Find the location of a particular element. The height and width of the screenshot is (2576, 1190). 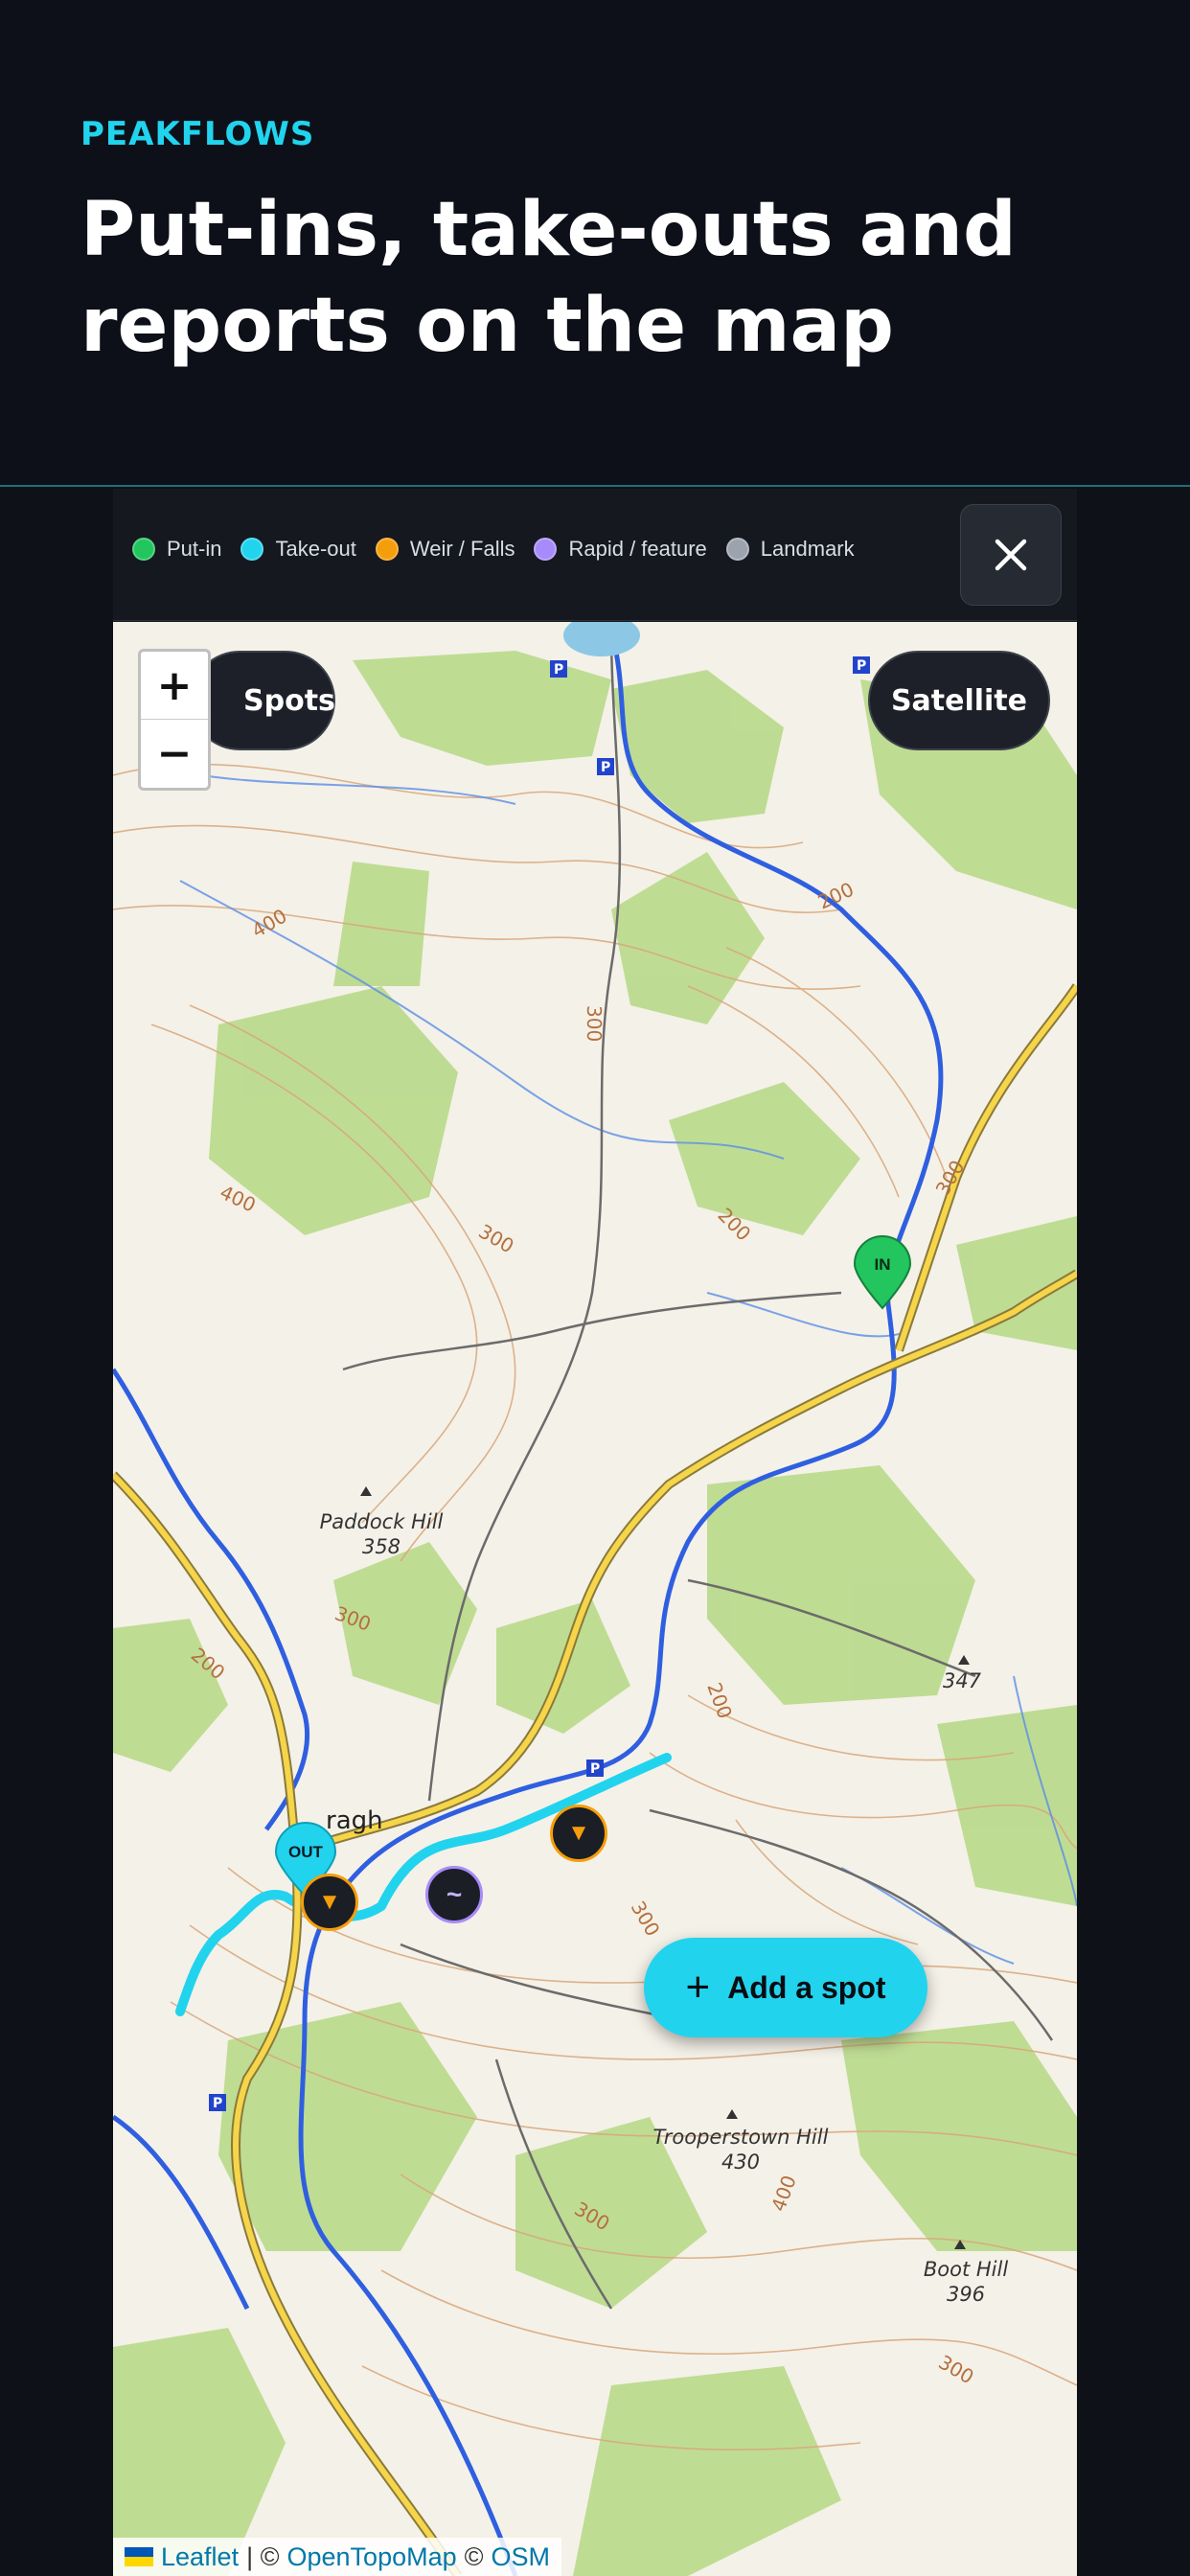

boot-hill-name: Boot Hill is located at coordinates (966, 2269).